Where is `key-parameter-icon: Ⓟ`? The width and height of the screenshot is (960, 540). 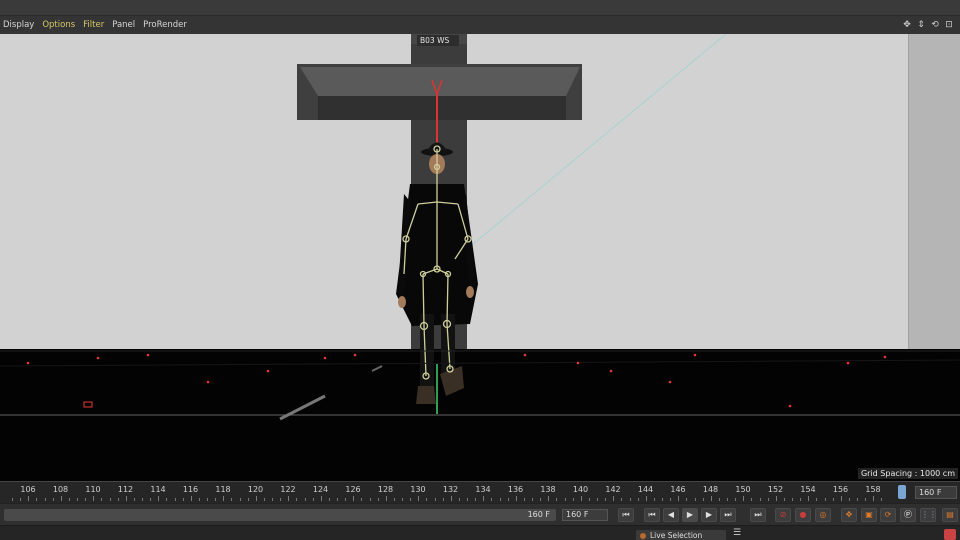
key-parameter-icon: Ⓟ is located at coordinates (908, 515).